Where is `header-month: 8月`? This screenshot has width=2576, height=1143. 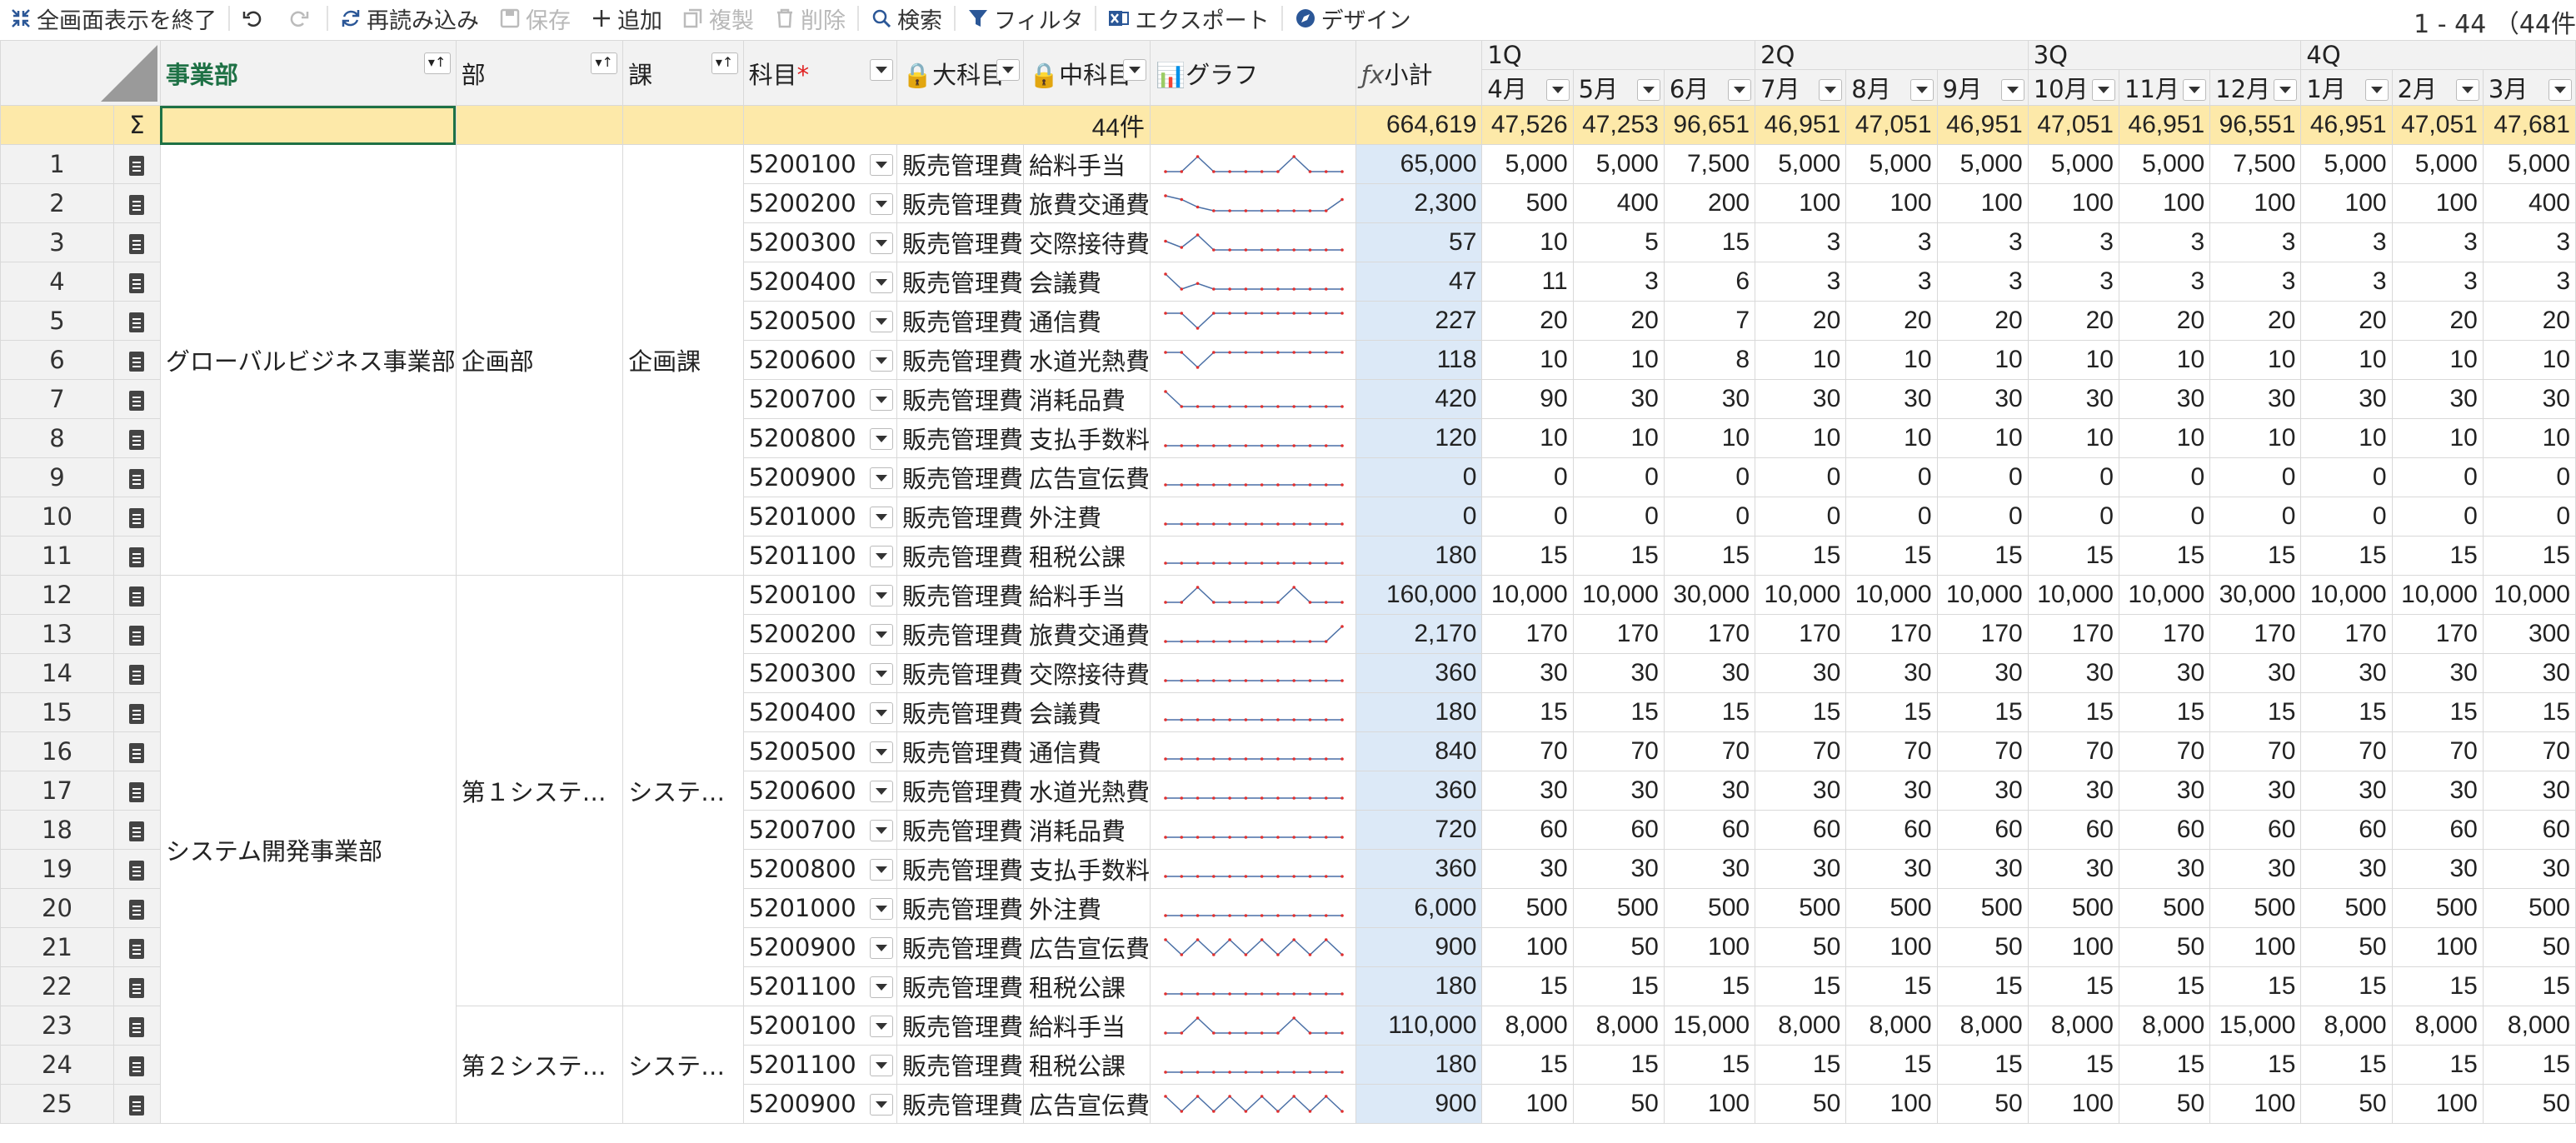 header-month: 8月 is located at coordinates (1891, 87).